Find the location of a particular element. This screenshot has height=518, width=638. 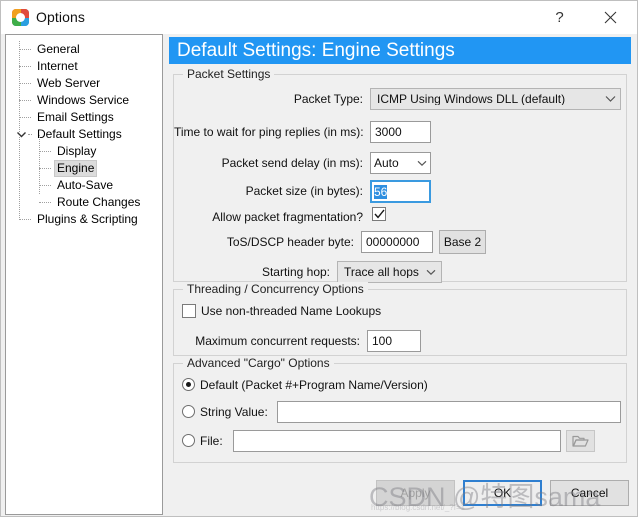

sidebar-item-email-settings: Email Settings is located at coordinates (84, 117).